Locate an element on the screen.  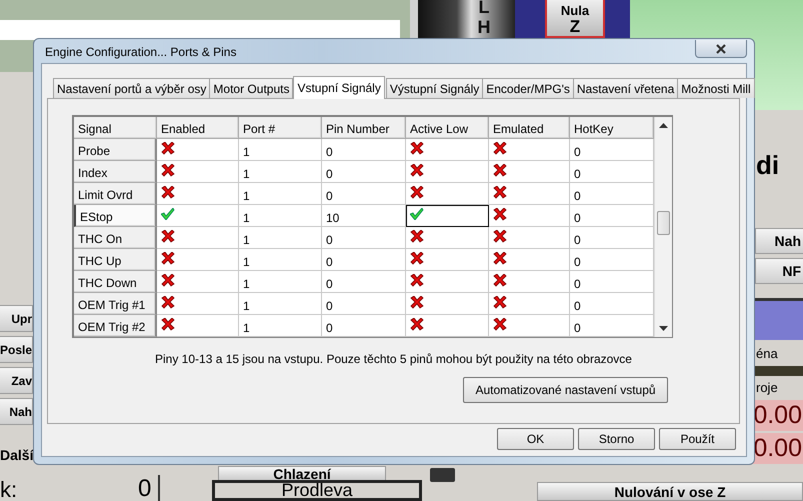
row-header: Limit Ovrd is located at coordinates (115, 194).